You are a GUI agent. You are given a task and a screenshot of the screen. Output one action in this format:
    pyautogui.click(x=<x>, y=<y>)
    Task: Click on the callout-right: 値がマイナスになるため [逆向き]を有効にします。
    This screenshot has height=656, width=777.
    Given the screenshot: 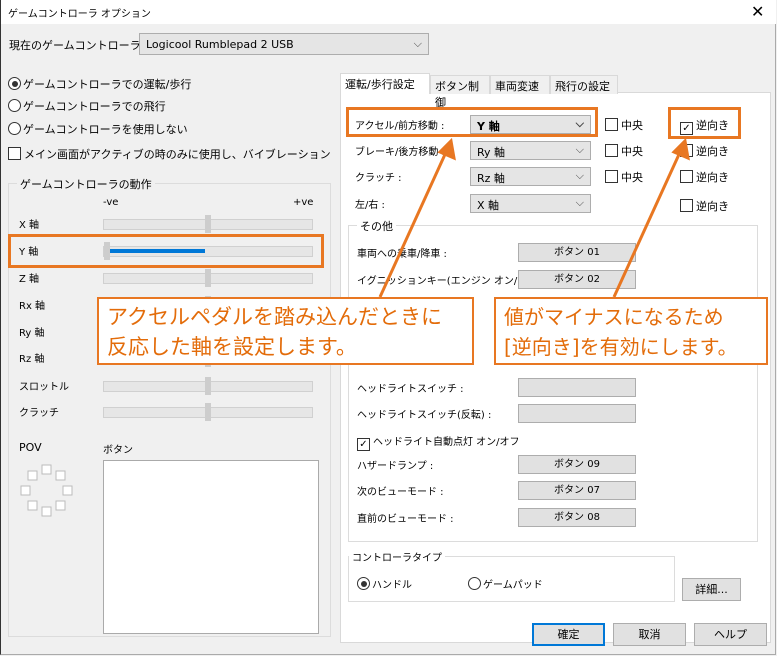 What is the action you would take?
    pyautogui.click(x=631, y=331)
    